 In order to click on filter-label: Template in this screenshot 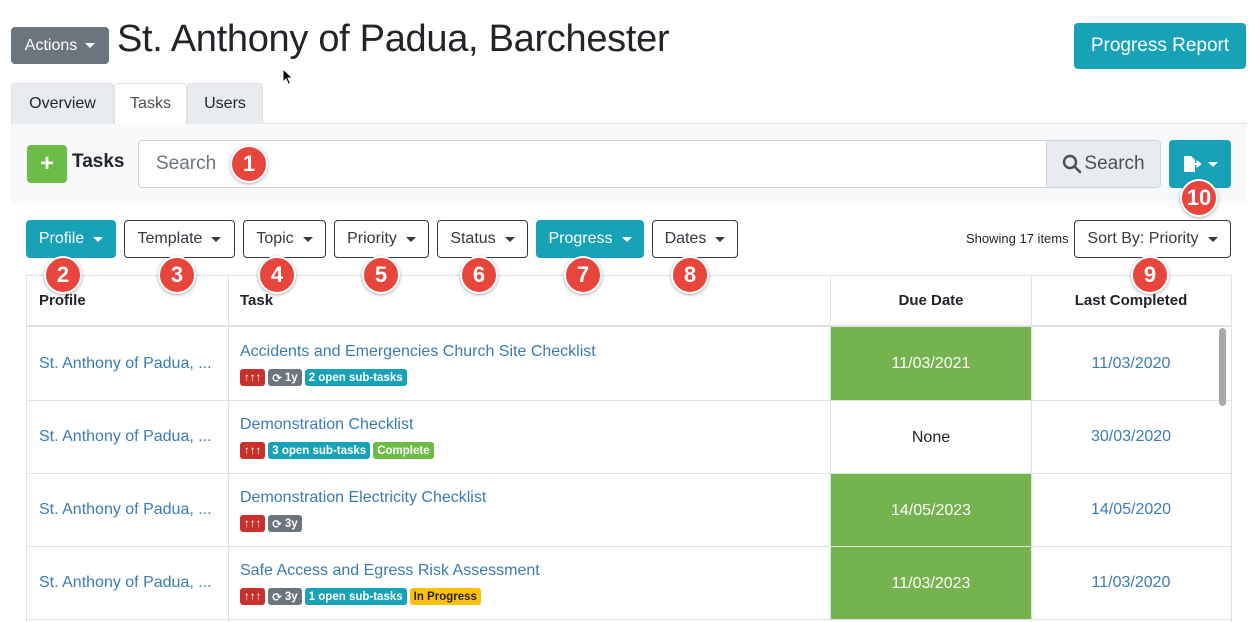, I will do `click(170, 238)`.